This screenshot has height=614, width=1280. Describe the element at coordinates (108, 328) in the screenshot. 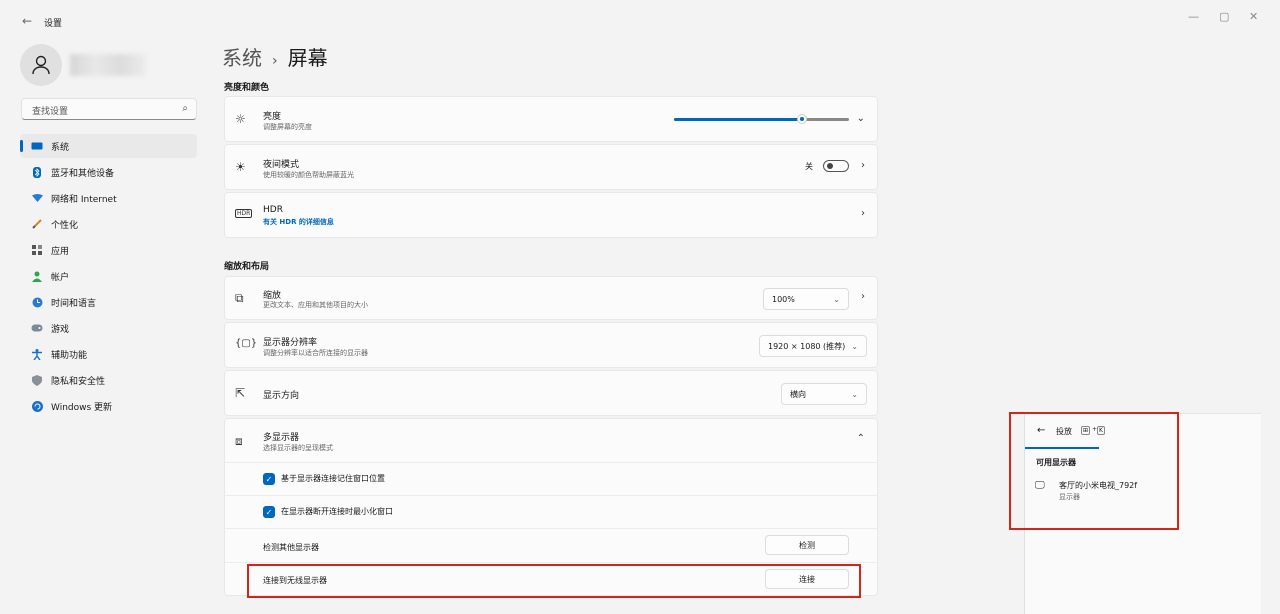

I see `sidebar-item-gaming: 游戏` at that location.